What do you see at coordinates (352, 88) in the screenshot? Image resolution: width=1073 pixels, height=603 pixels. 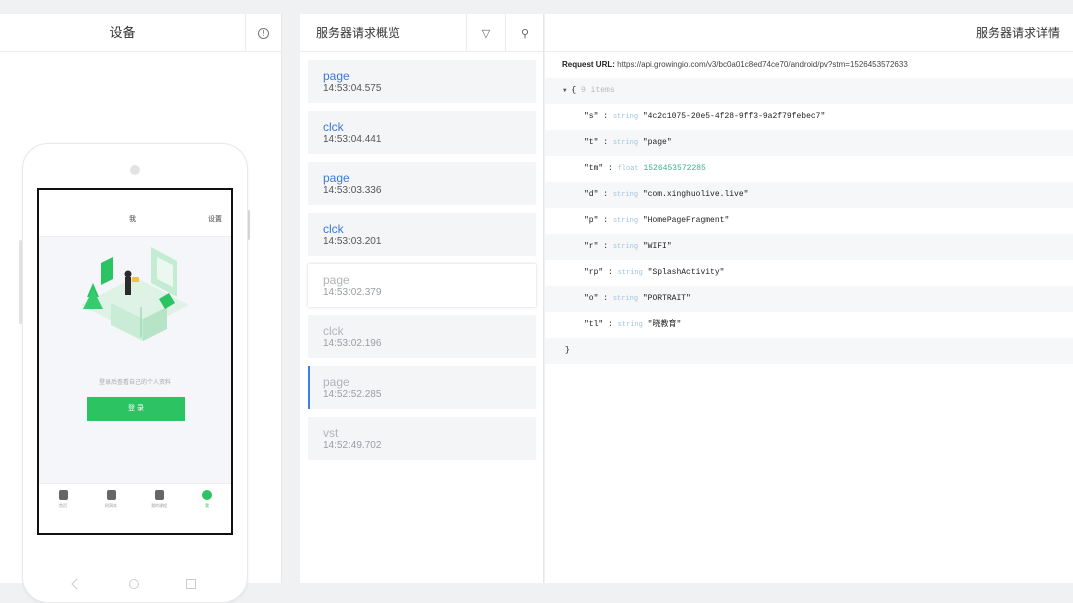 I see `request-time: 14:53:04.575` at bounding box center [352, 88].